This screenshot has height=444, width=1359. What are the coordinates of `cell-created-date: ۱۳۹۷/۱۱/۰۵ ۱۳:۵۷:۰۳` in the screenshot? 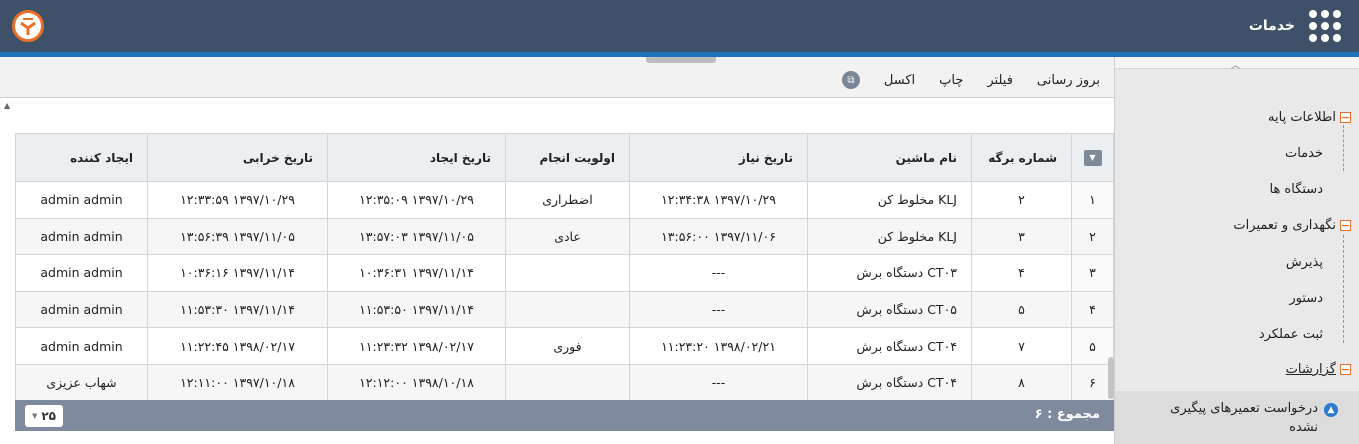 It's located at (416, 236).